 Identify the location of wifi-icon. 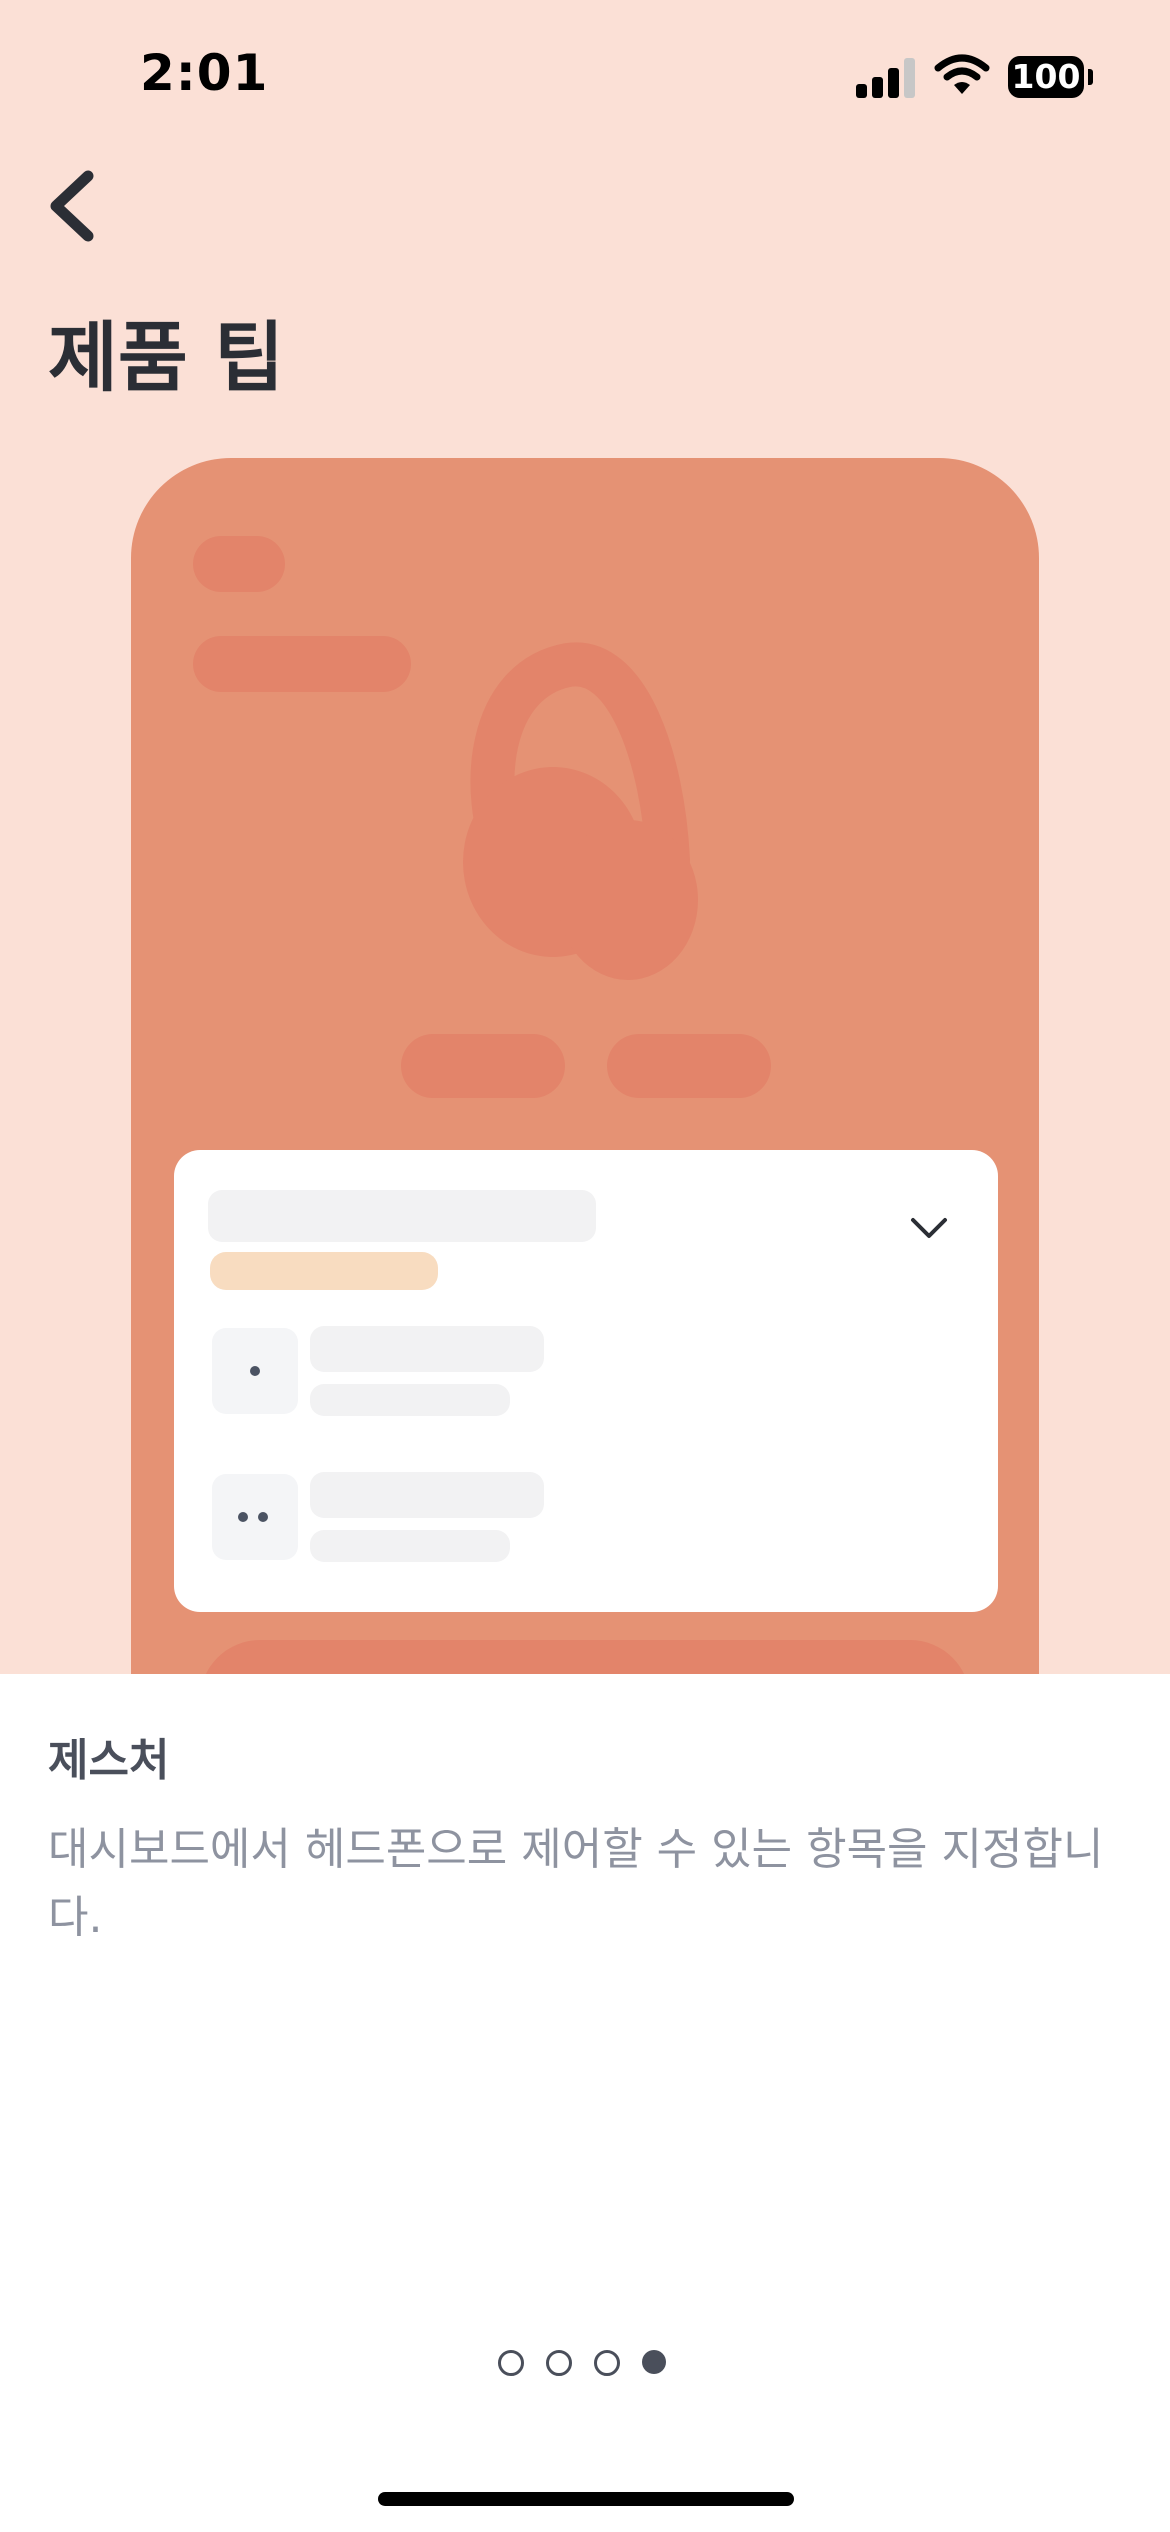
(962, 74).